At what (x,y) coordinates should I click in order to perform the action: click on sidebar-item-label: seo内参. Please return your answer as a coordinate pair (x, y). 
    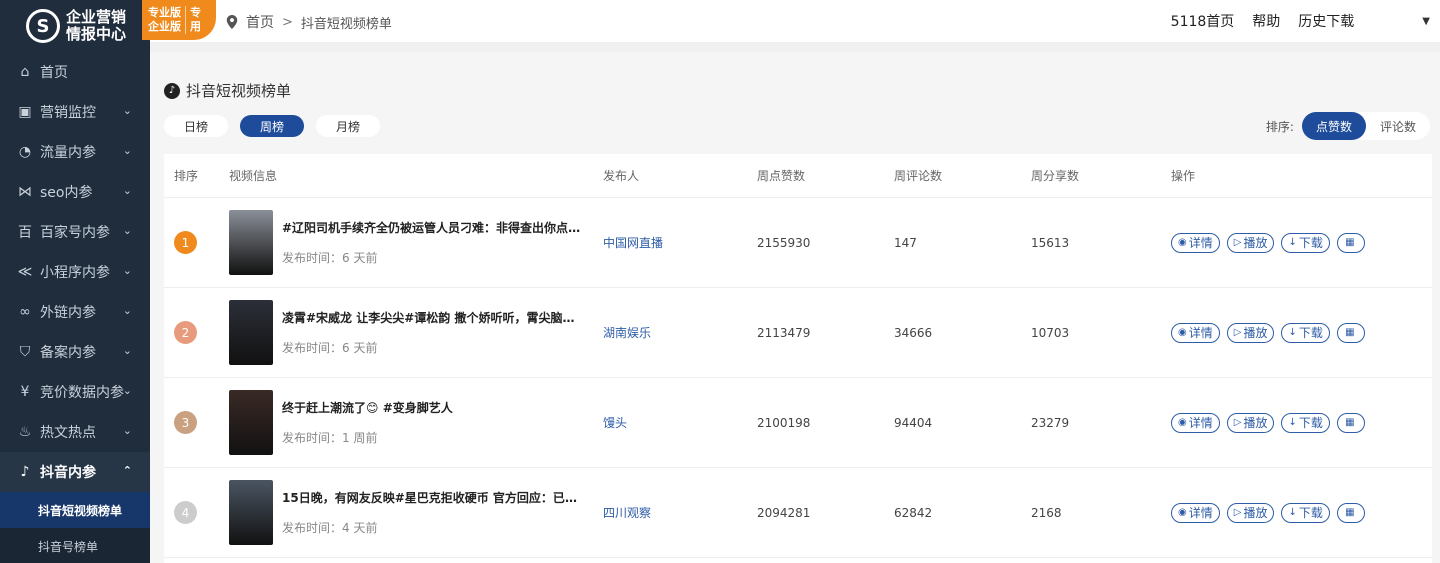
    Looking at the image, I should click on (66, 193).